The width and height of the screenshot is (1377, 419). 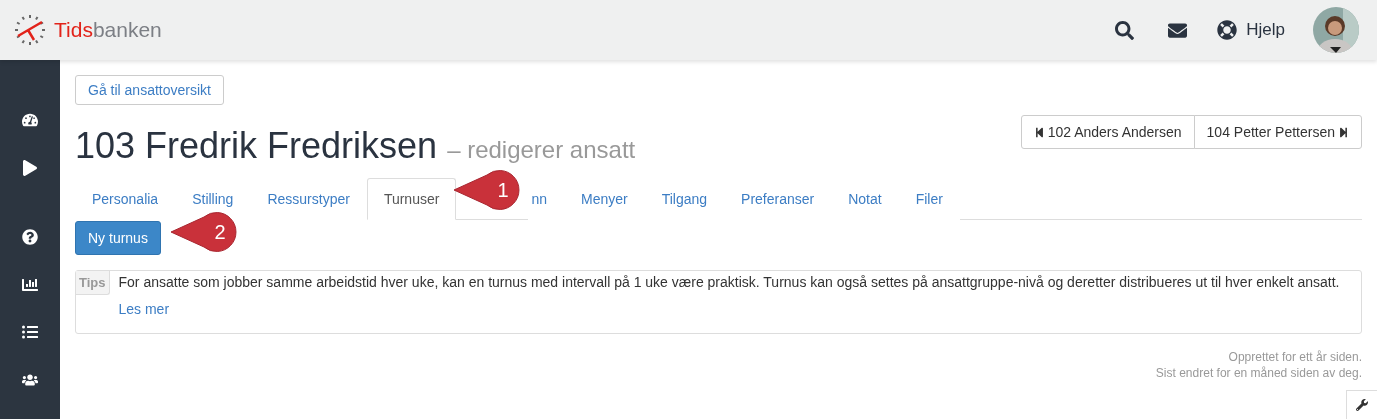 I want to click on read-more-link: Les mer, so click(x=144, y=309).